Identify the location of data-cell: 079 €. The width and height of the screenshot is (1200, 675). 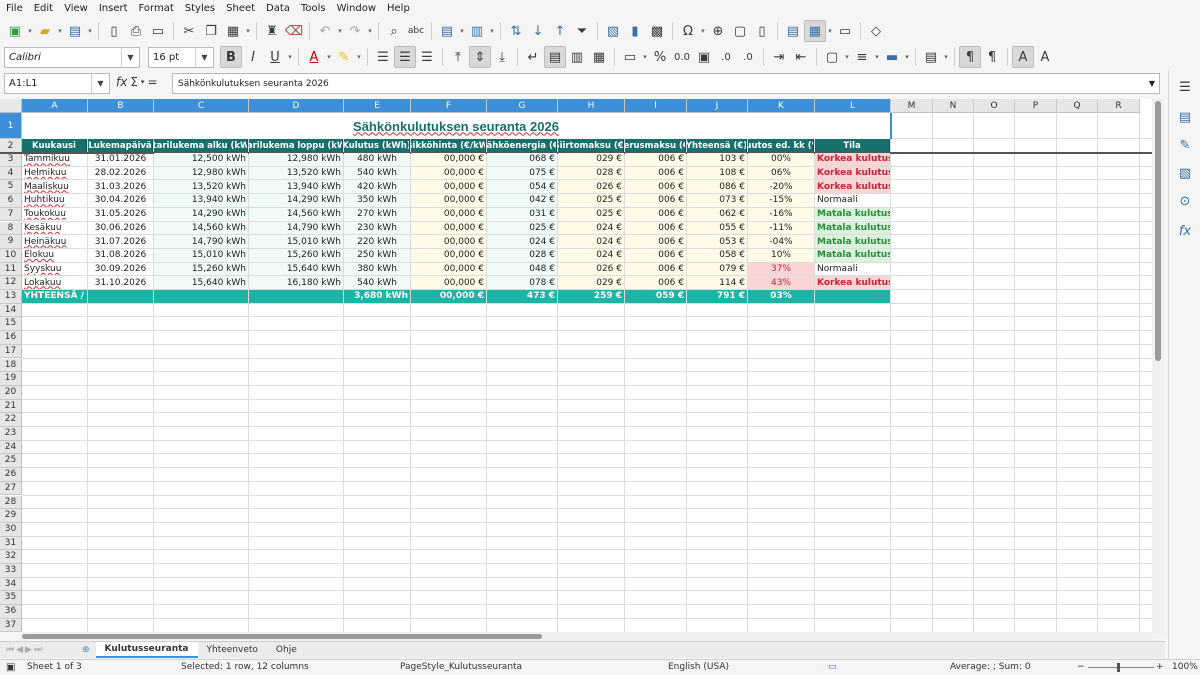
(717, 269).